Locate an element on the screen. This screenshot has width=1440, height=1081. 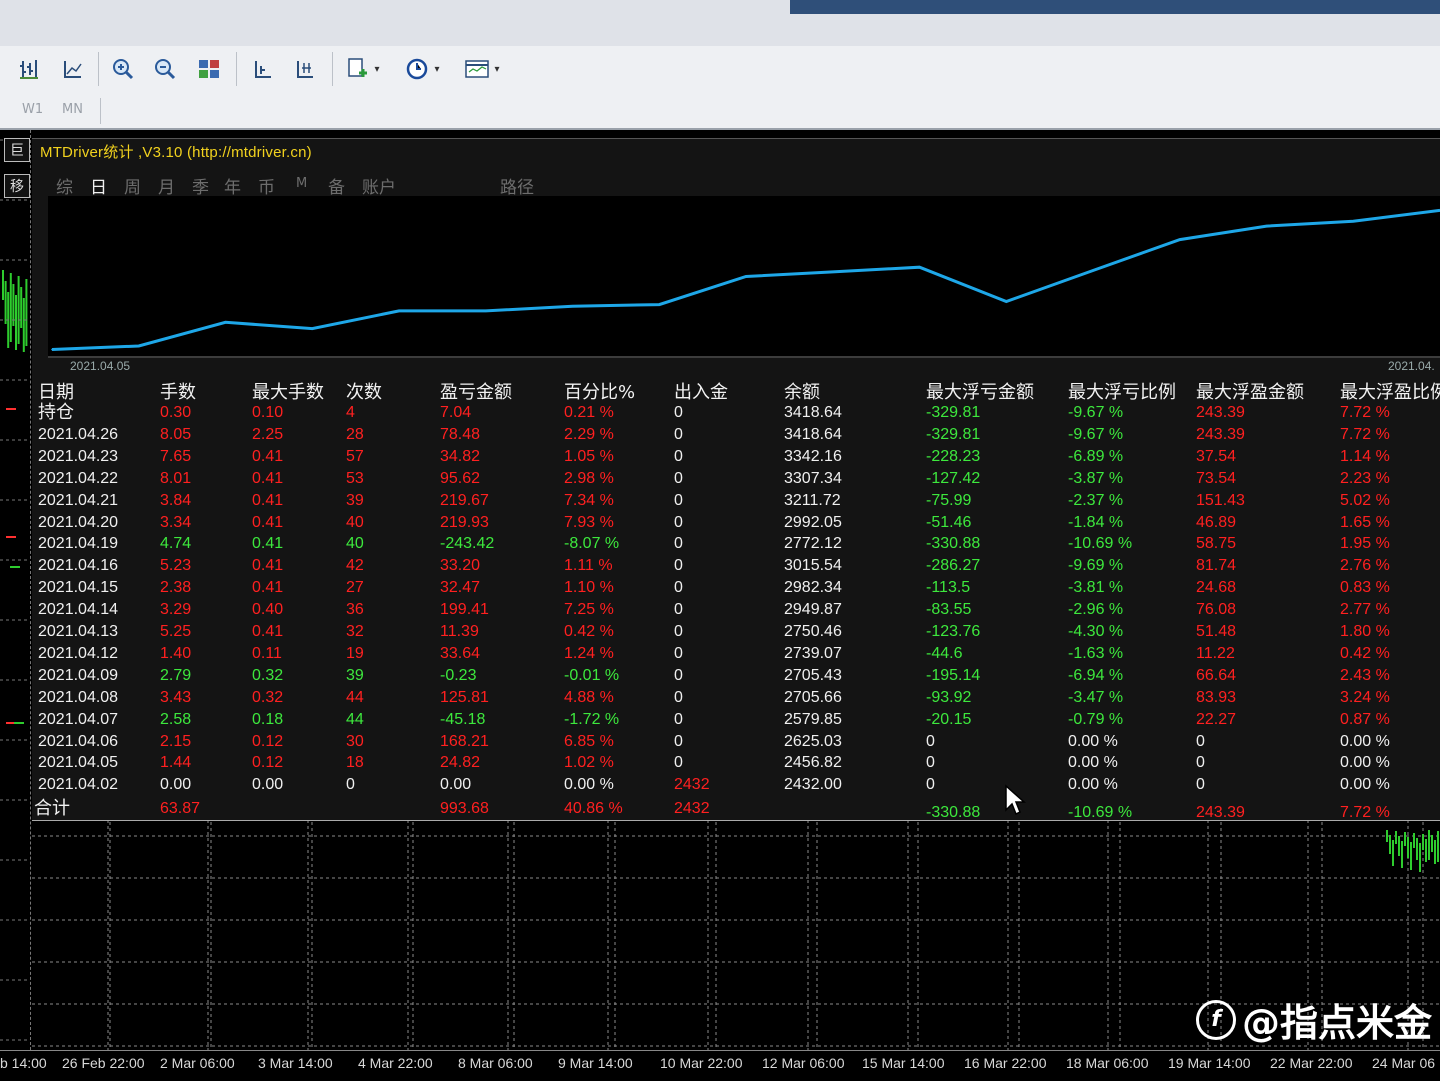
line-chart-icon is located at coordinates (73, 69).